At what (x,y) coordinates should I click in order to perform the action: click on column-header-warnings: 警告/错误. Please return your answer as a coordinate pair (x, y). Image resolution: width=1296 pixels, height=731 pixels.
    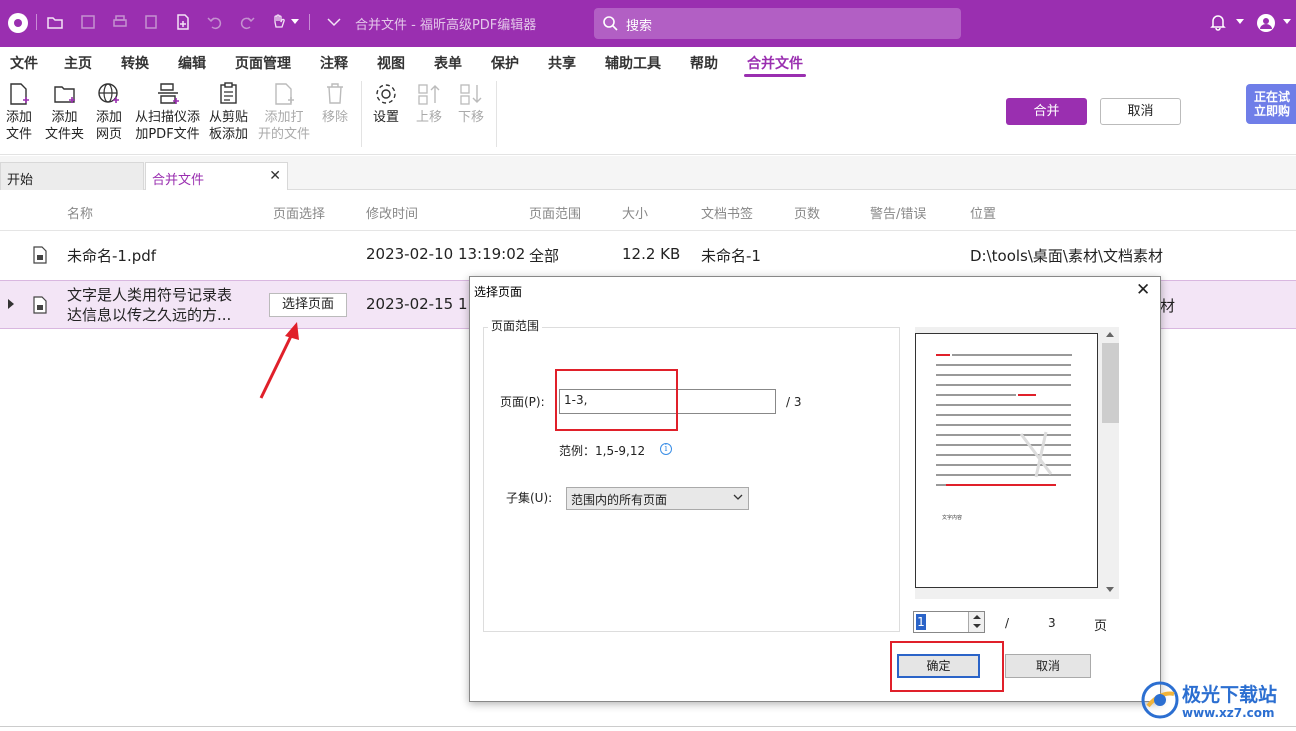
    Looking at the image, I should click on (898, 212).